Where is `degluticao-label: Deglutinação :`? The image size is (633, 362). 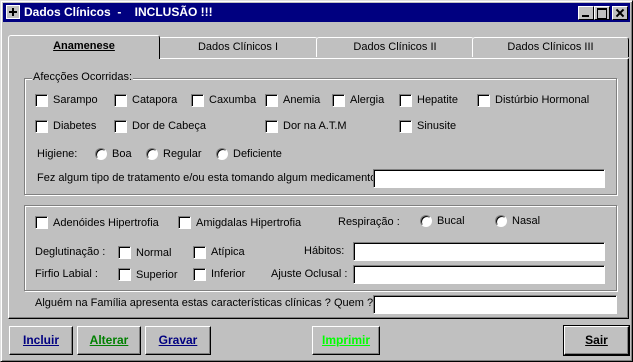
degluticao-label: Deglutinação : is located at coordinates (70, 252).